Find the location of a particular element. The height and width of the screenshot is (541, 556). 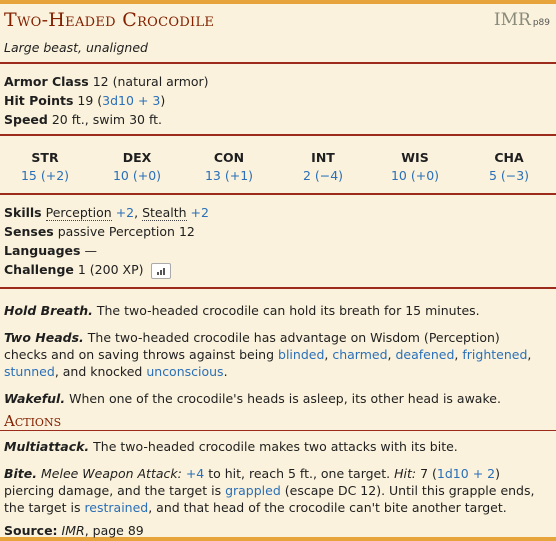

source-tag: IMR p89 is located at coordinates (522, 20).